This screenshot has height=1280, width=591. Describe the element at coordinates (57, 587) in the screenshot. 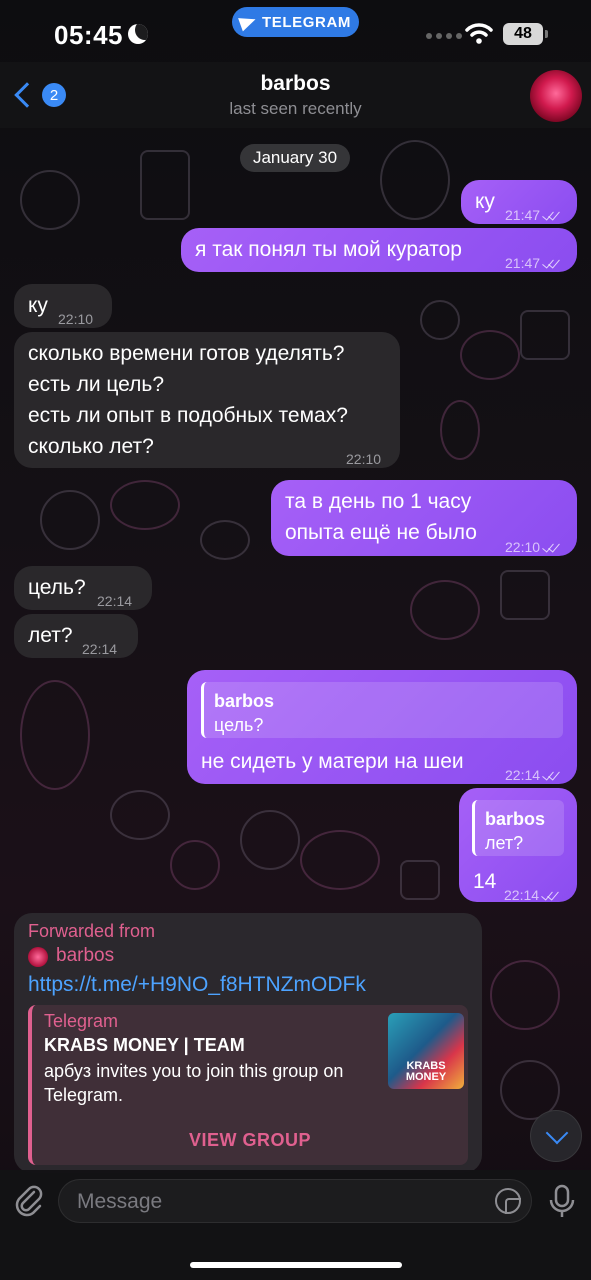

I see `message-text: цель?` at that location.